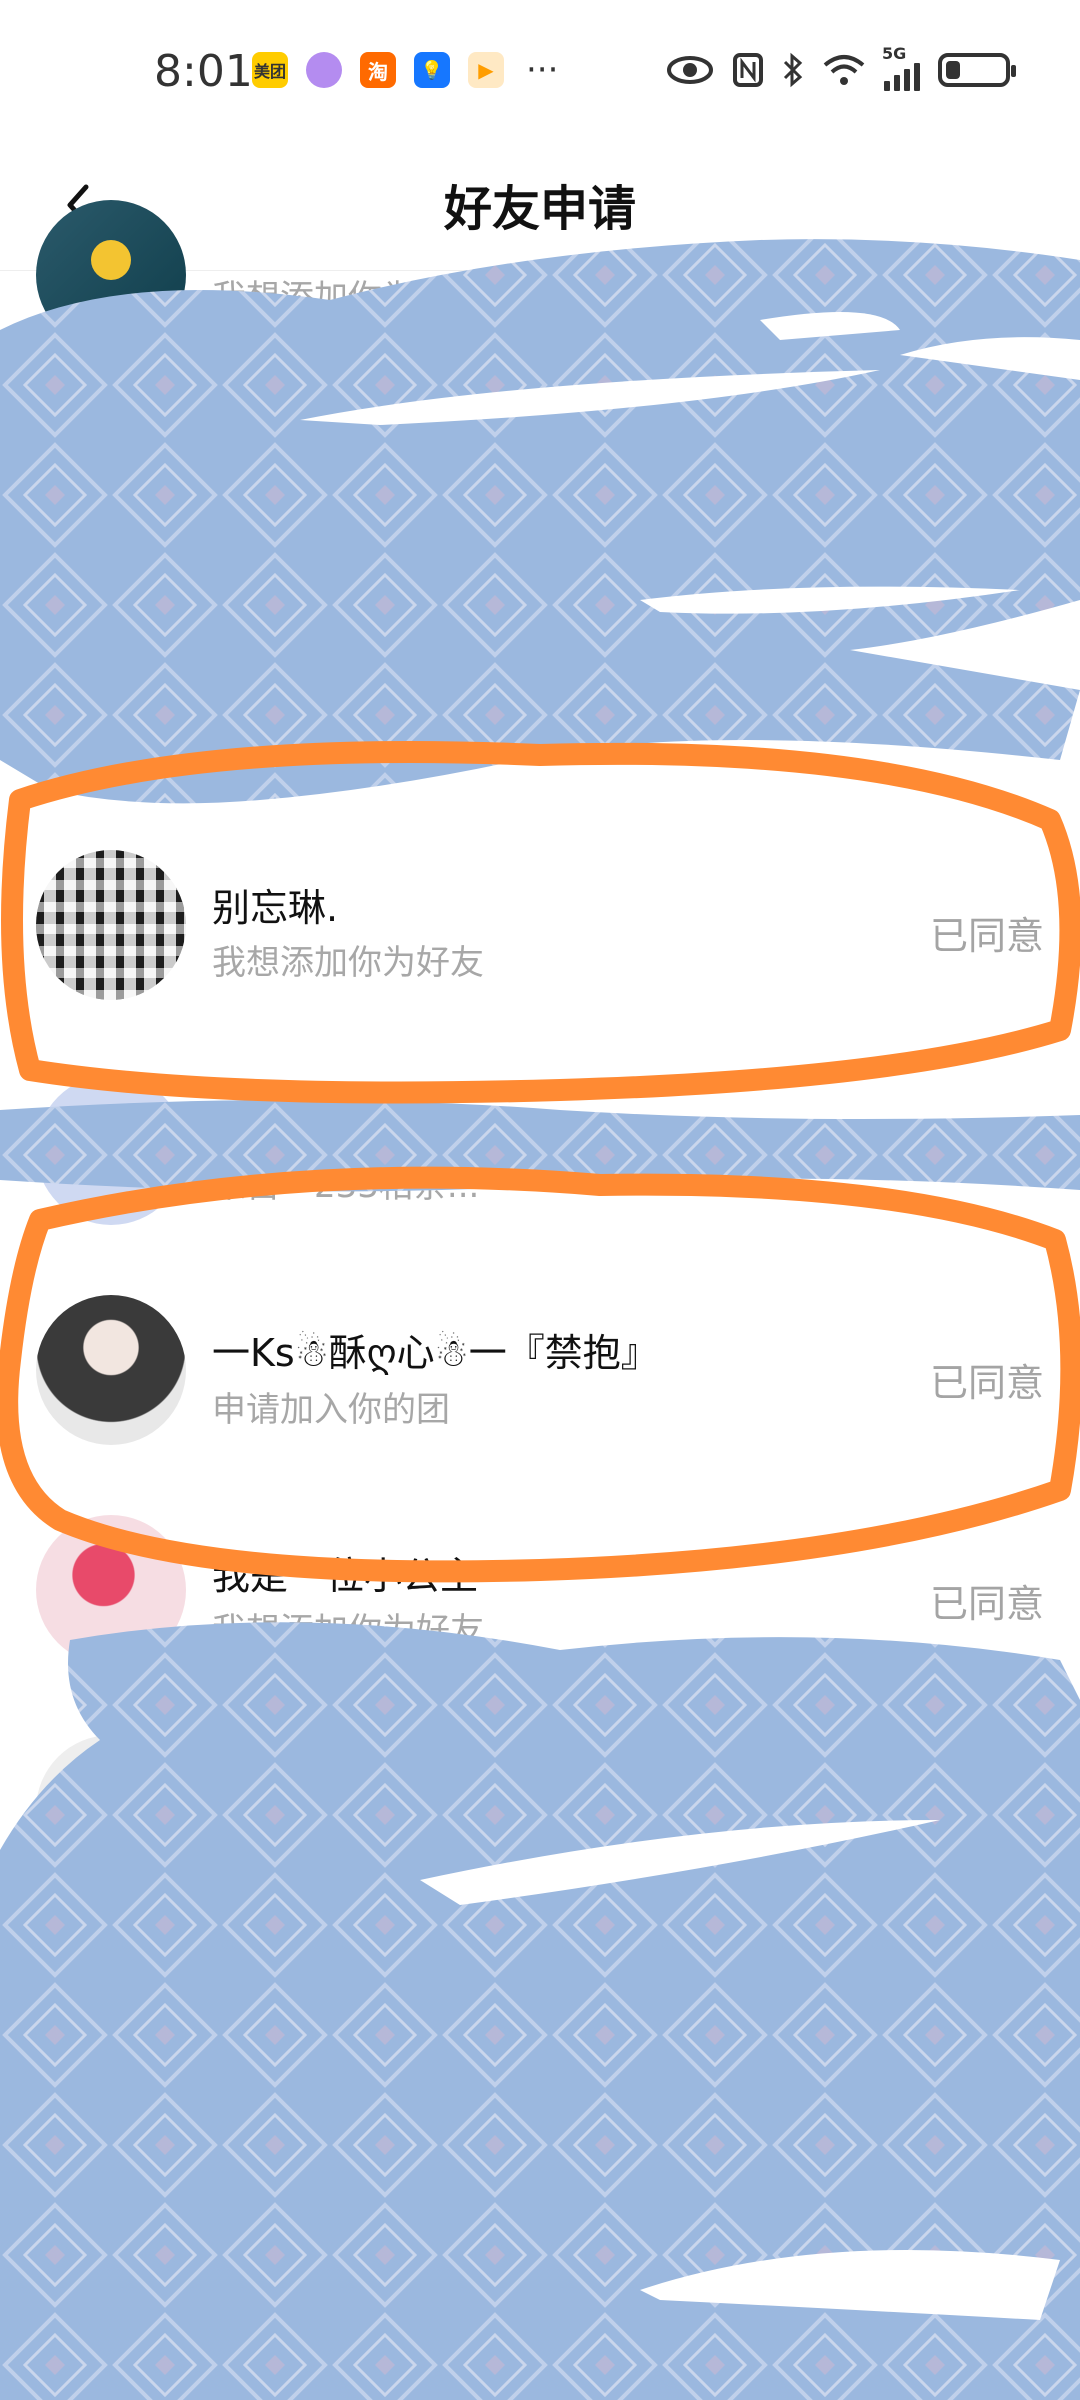  What do you see at coordinates (345, 1576) in the screenshot?
I see `requester-name: 我是一位小公主` at bounding box center [345, 1576].